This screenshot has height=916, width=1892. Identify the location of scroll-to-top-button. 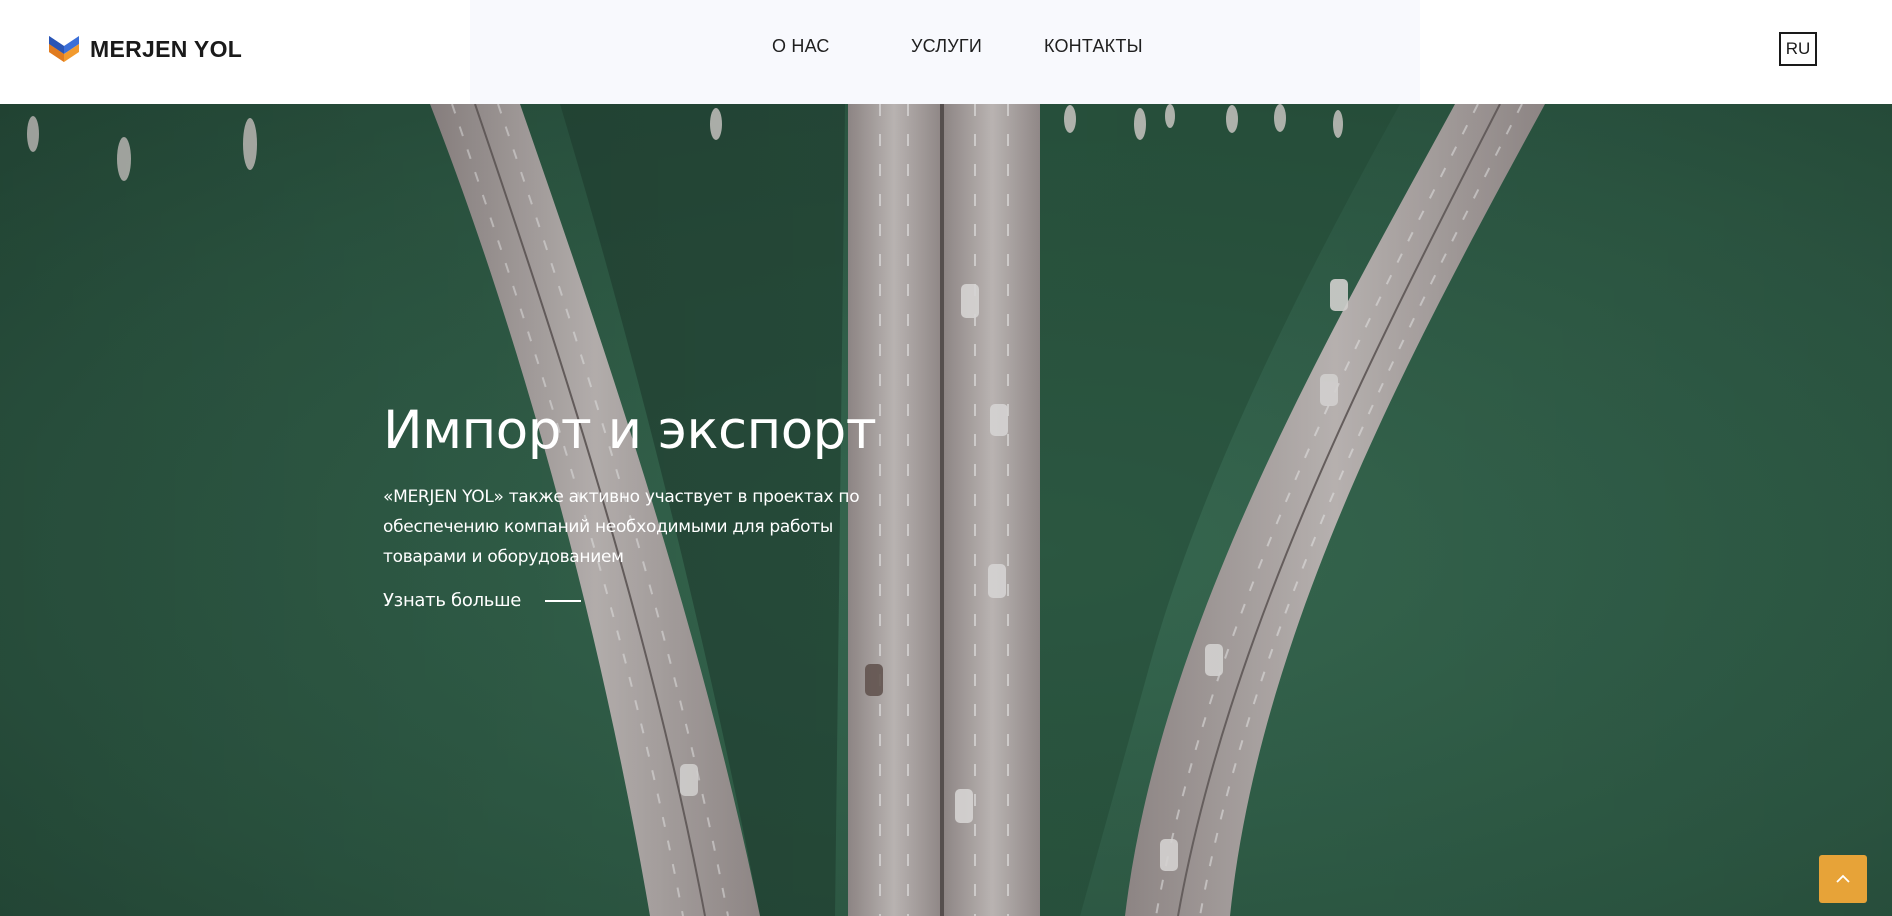
(1843, 879).